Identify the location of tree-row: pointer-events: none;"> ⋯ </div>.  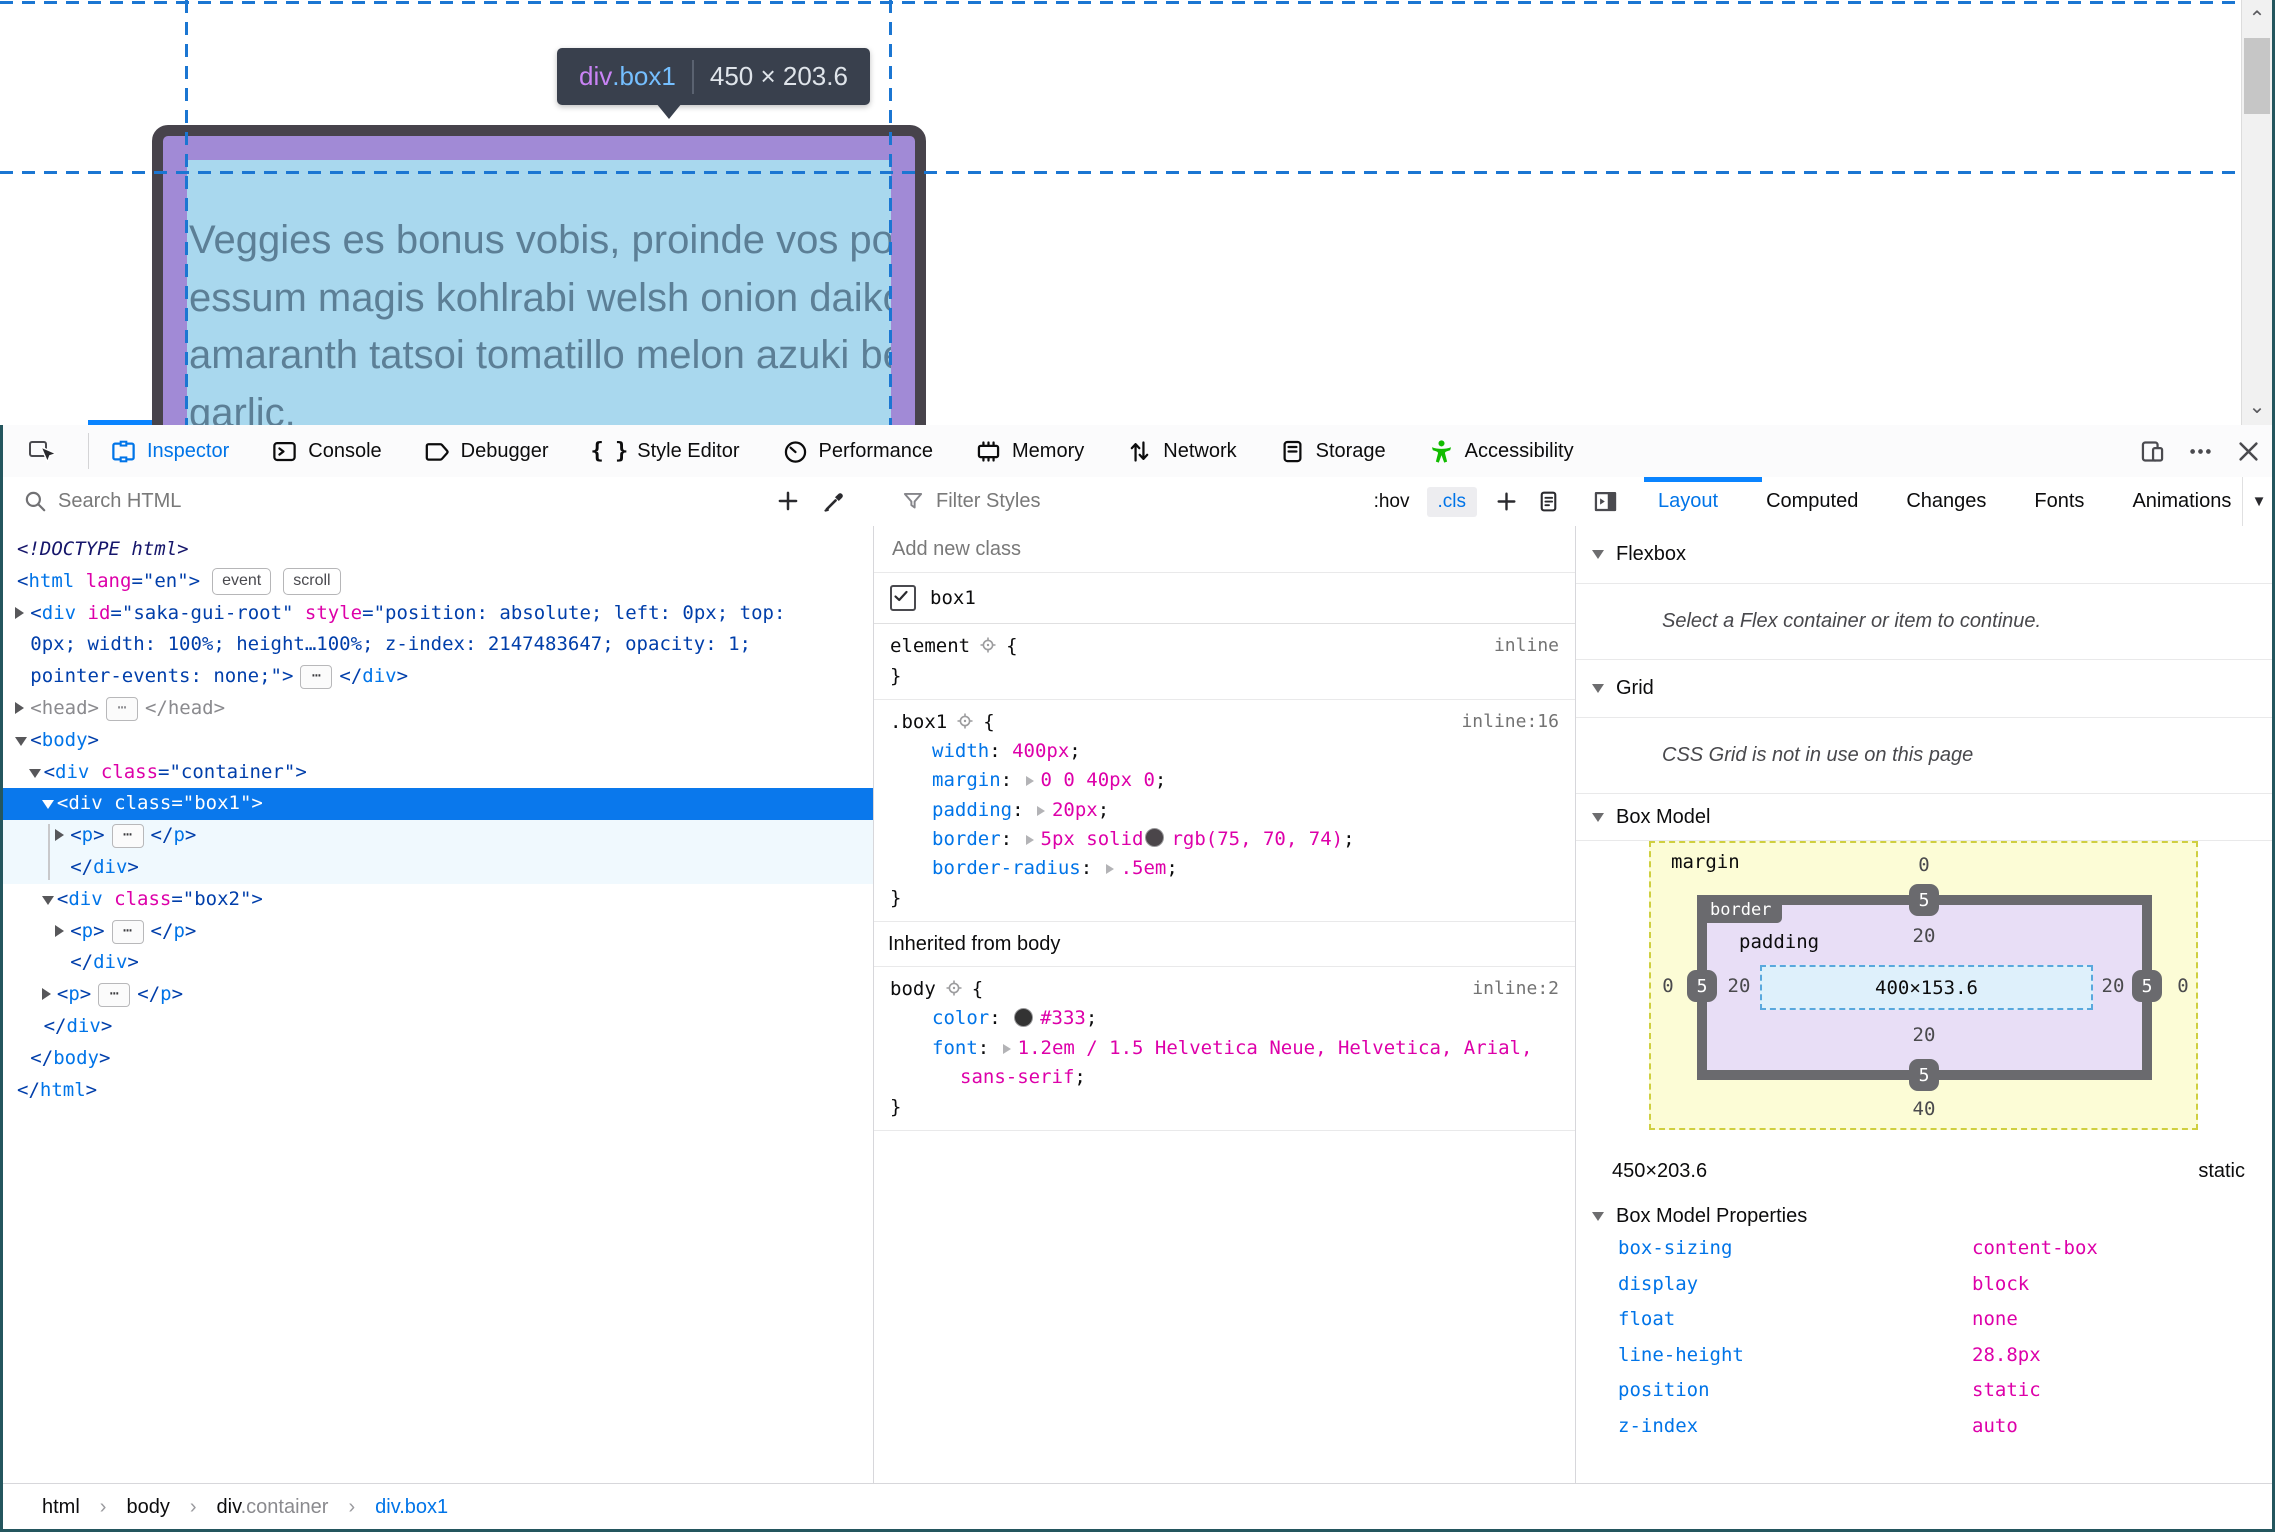
(436, 677).